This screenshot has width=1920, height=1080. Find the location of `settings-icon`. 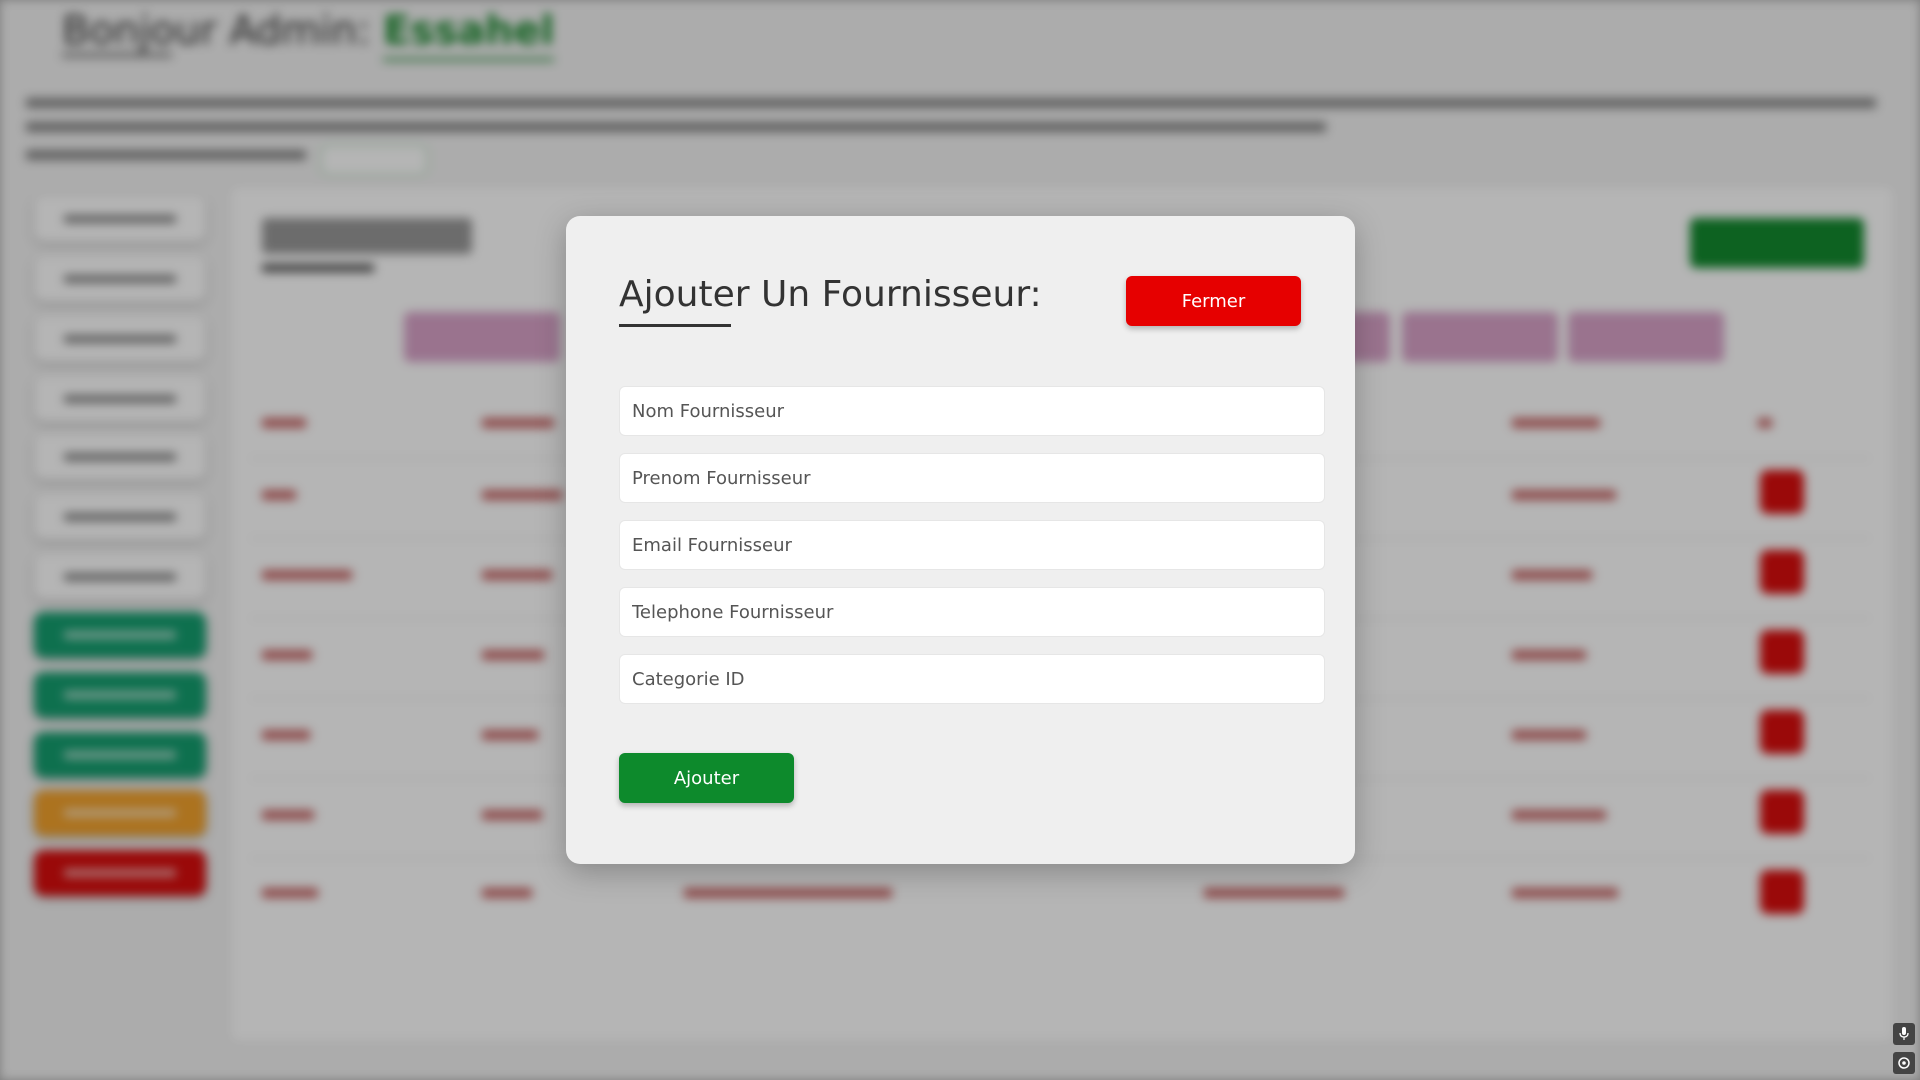

settings-icon is located at coordinates (1904, 1063).